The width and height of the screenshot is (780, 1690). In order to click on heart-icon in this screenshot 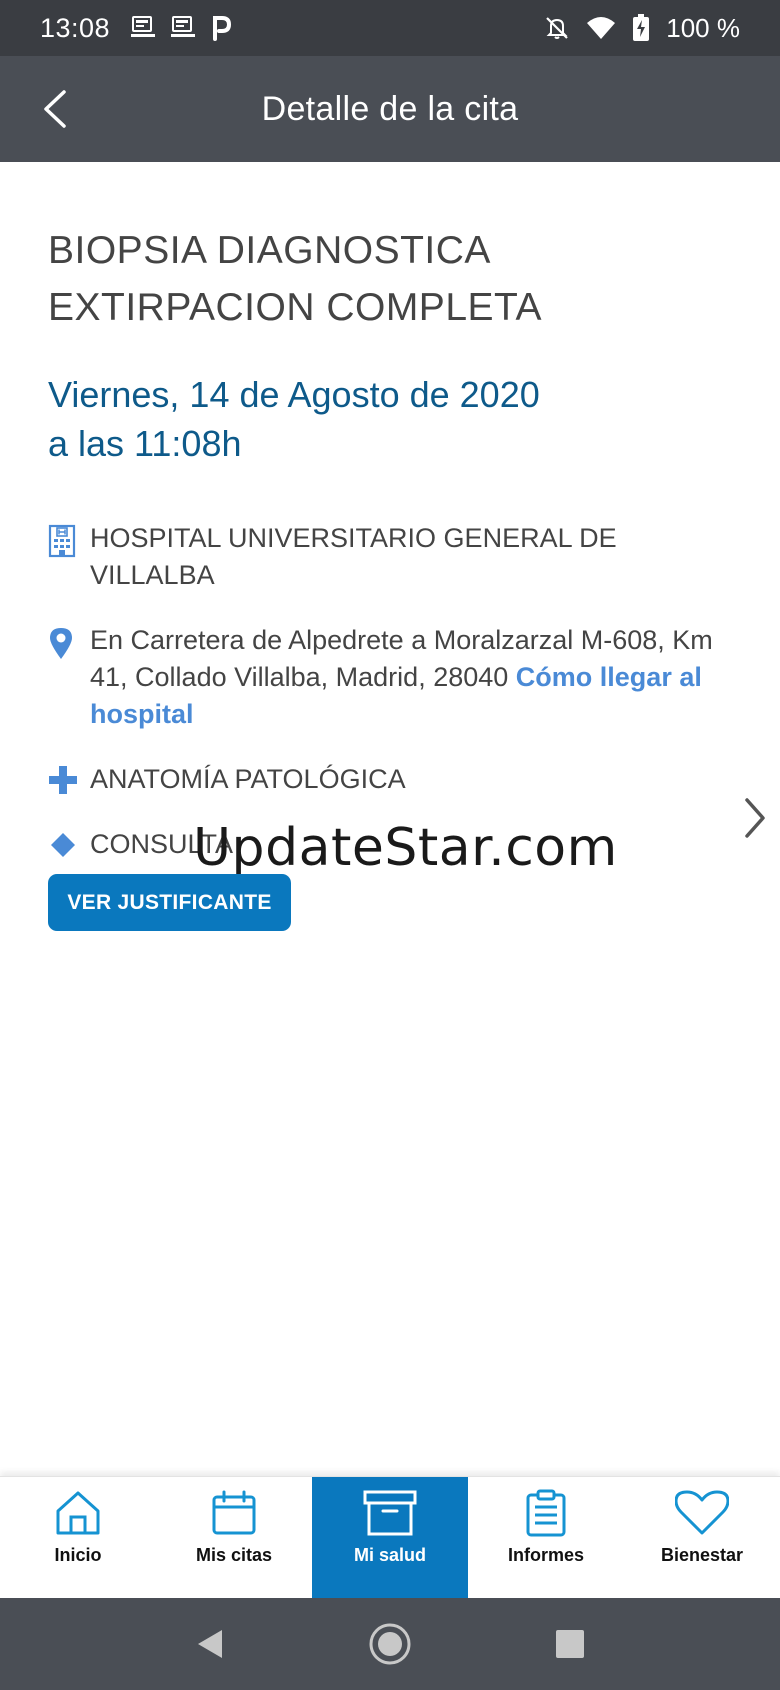, I will do `click(702, 1512)`.